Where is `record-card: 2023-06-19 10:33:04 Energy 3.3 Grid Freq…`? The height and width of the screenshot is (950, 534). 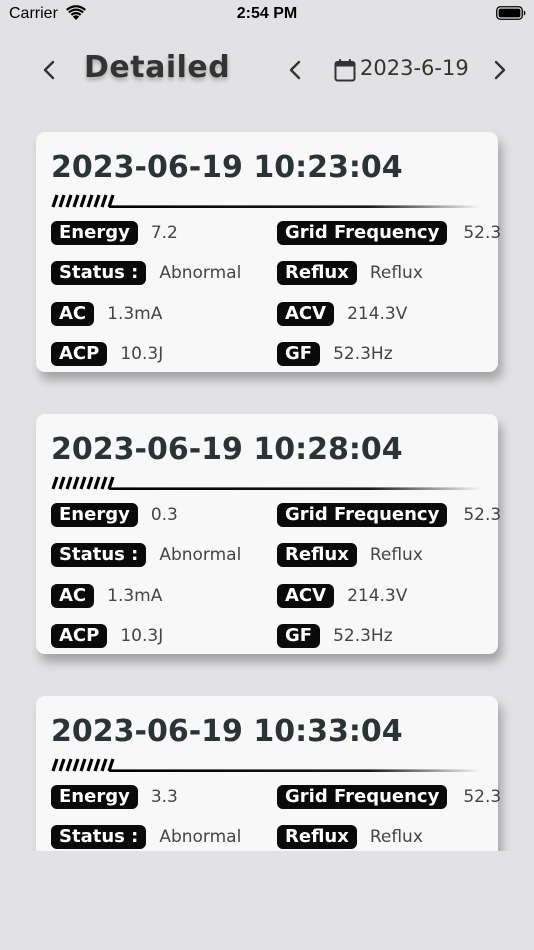
record-card: 2023-06-19 10:33:04 Energy 3.3 Grid Freq… is located at coordinates (268, 773).